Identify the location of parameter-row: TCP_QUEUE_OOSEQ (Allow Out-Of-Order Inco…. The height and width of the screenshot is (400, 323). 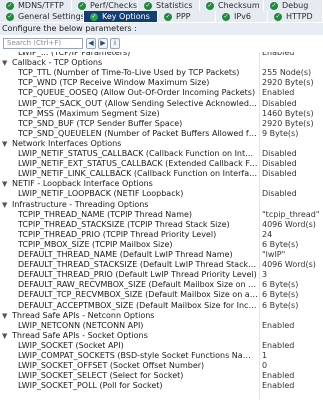
(161, 93).